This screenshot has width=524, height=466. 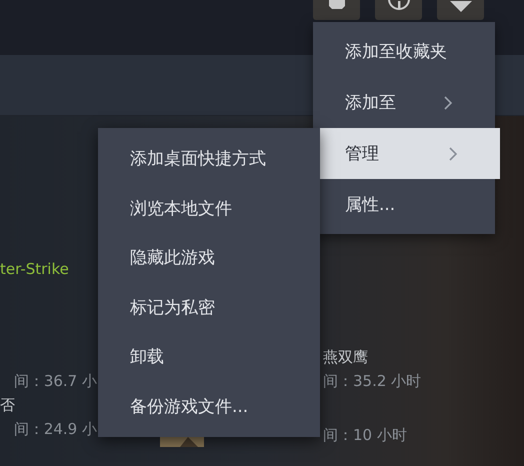 I want to click on menu-item: 隐藏此游戏, so click(x=209, y=257).